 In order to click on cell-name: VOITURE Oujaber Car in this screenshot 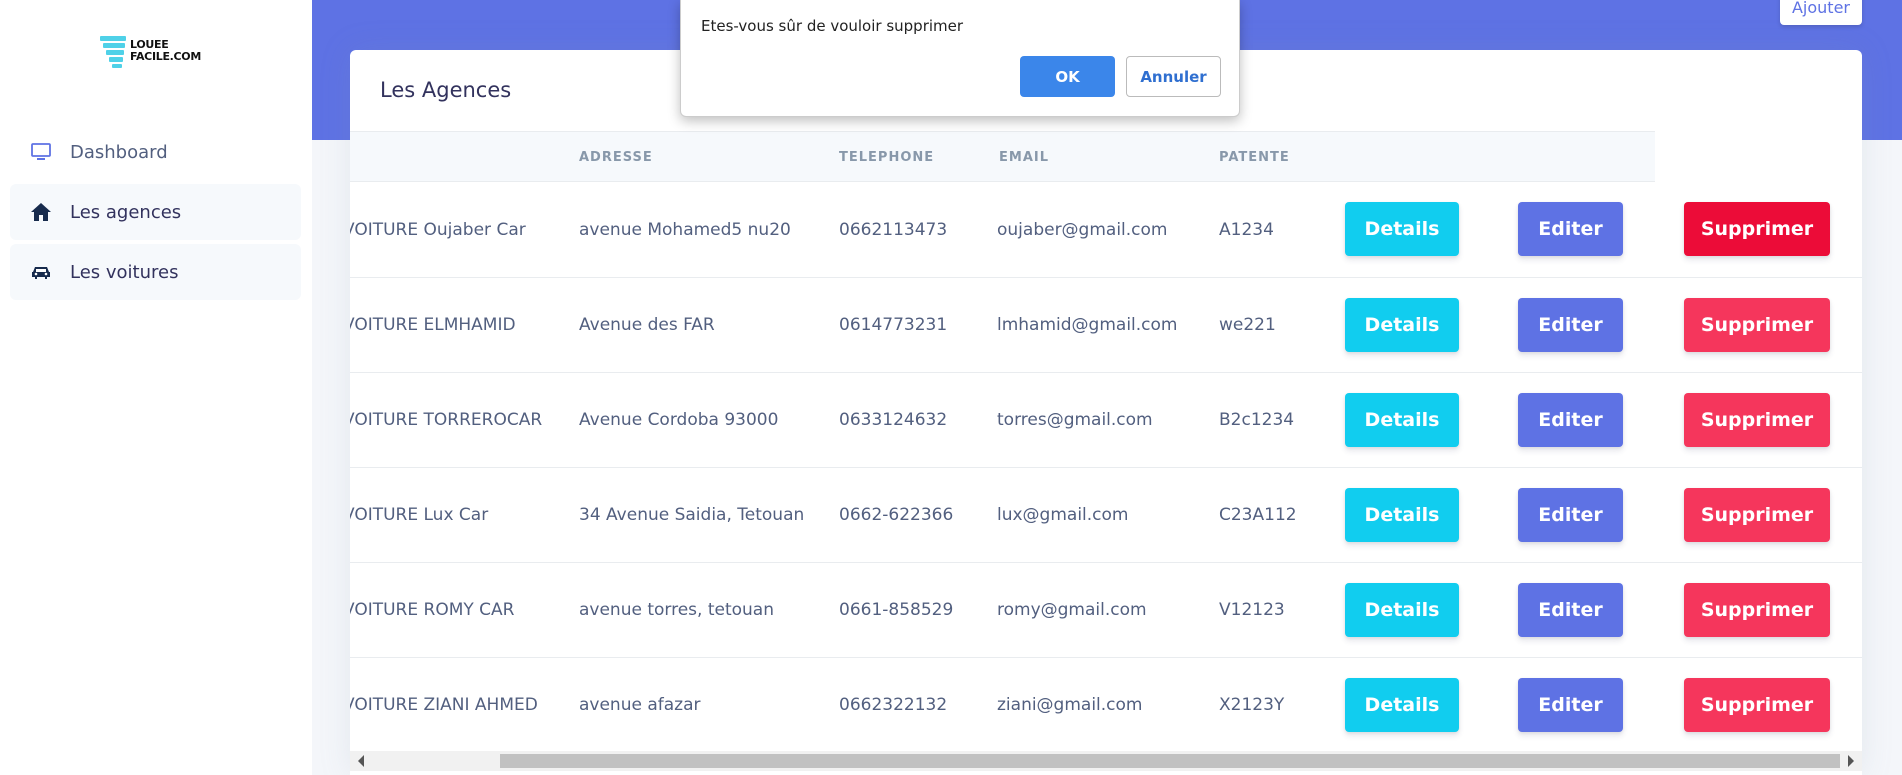, I will do `click(438, 230)`.